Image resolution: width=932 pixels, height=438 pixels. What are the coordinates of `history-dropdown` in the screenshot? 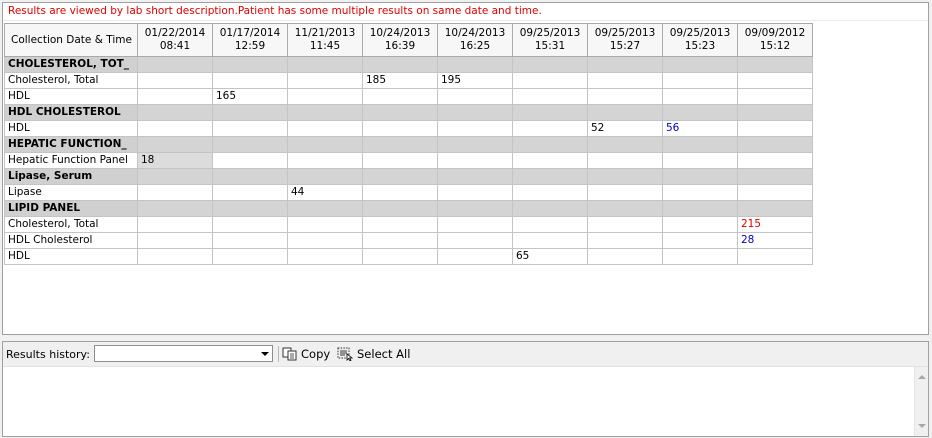 It's located at (183, 353).